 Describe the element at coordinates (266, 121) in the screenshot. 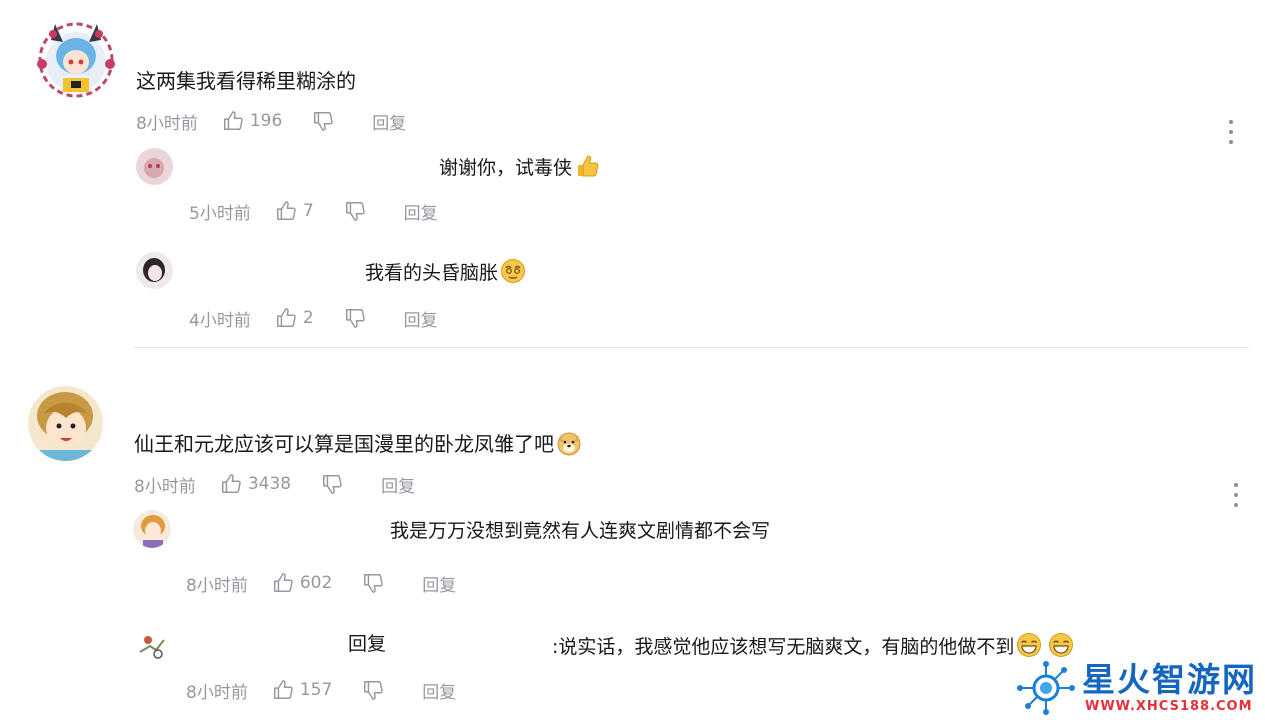

I see `like-count: 196` at that location.